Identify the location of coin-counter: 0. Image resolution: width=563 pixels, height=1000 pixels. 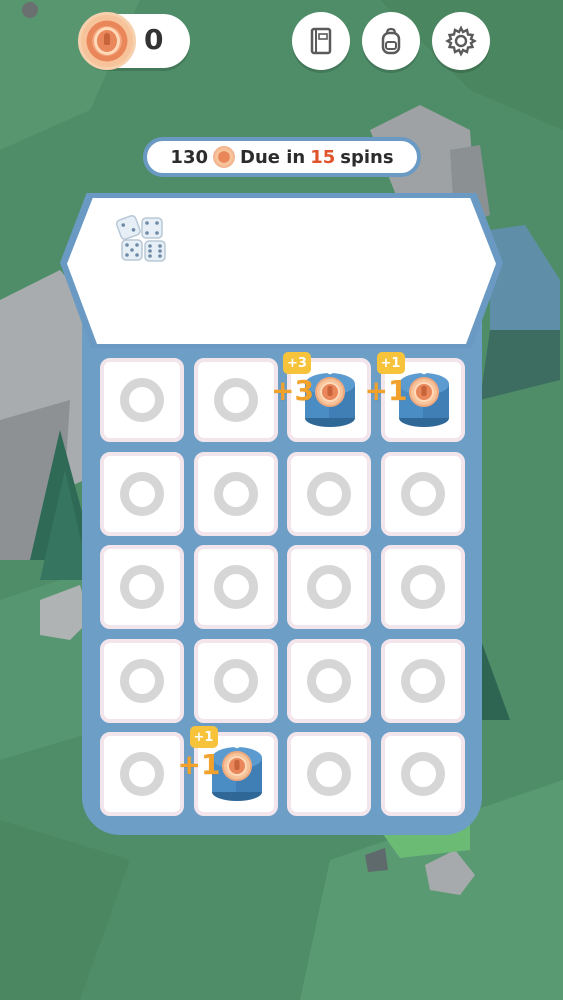
(134, 41).